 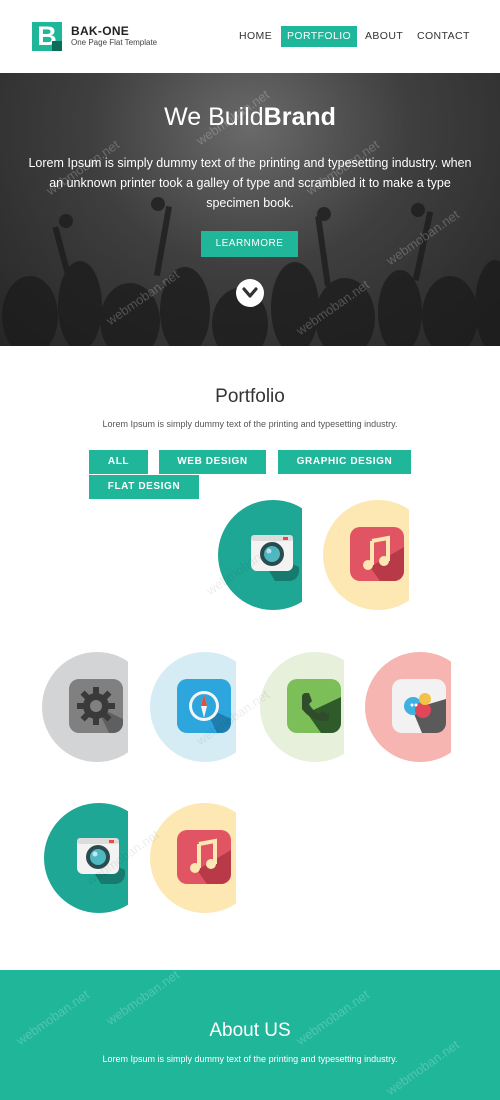 What do you see at coordinates (114, 42) in the screenshot?
I see `brand-tagline: One Page Flat Template` at bounding box center [114, 42].